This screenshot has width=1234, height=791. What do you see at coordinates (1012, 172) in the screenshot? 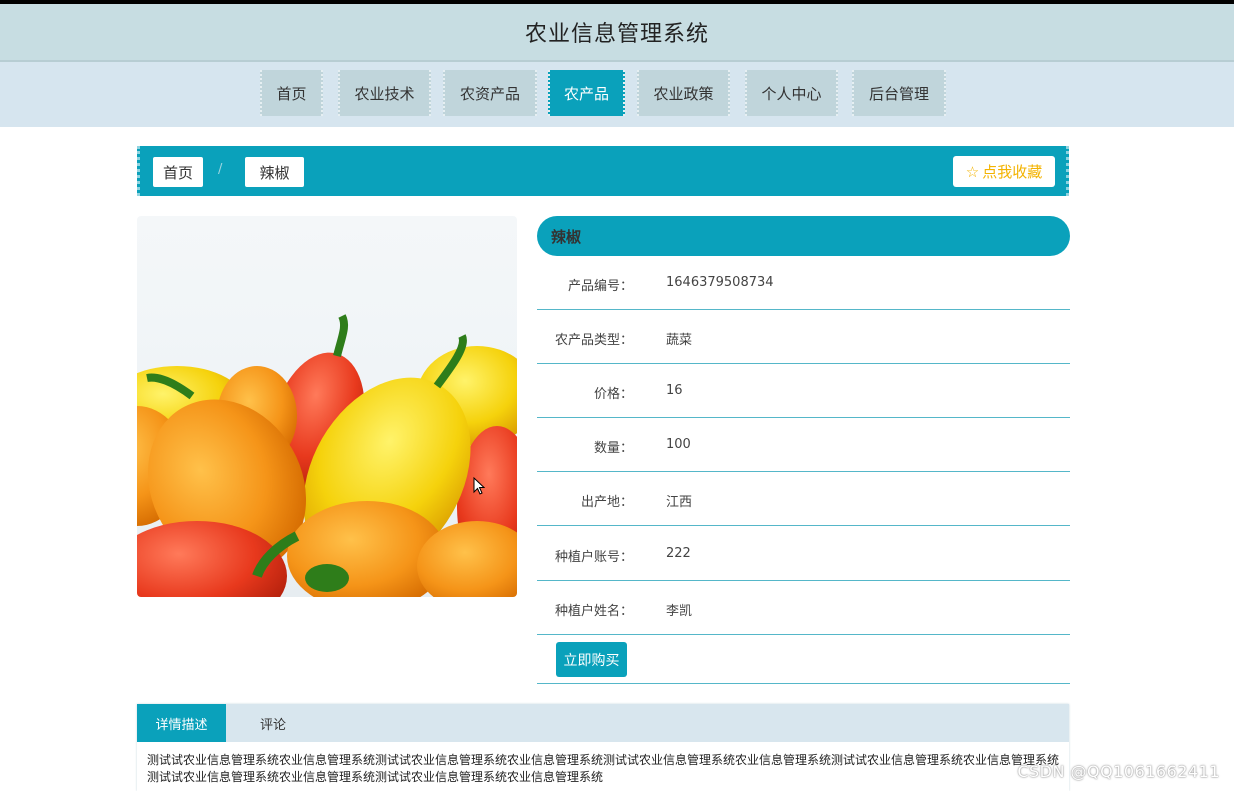
I see `favorite-label: 点我收藏` at bounding box center [1012, 172].